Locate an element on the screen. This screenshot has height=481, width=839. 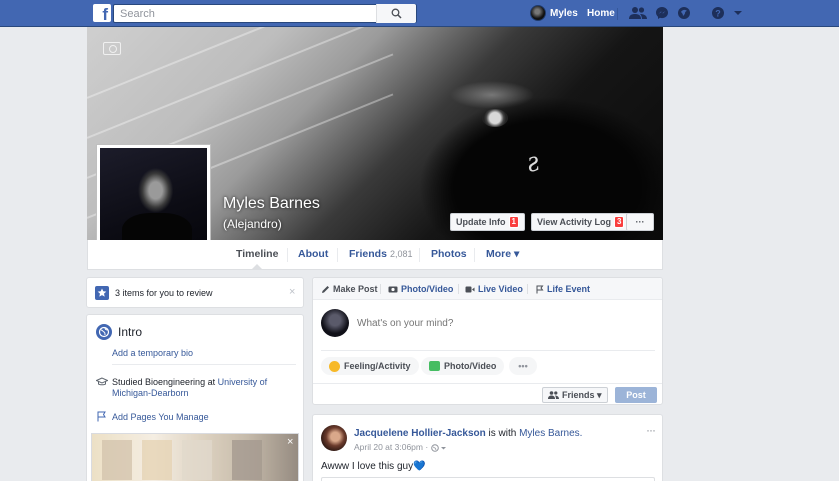
post-meta: April 20 at 3:06pm · is located at coordinates (400, 447).